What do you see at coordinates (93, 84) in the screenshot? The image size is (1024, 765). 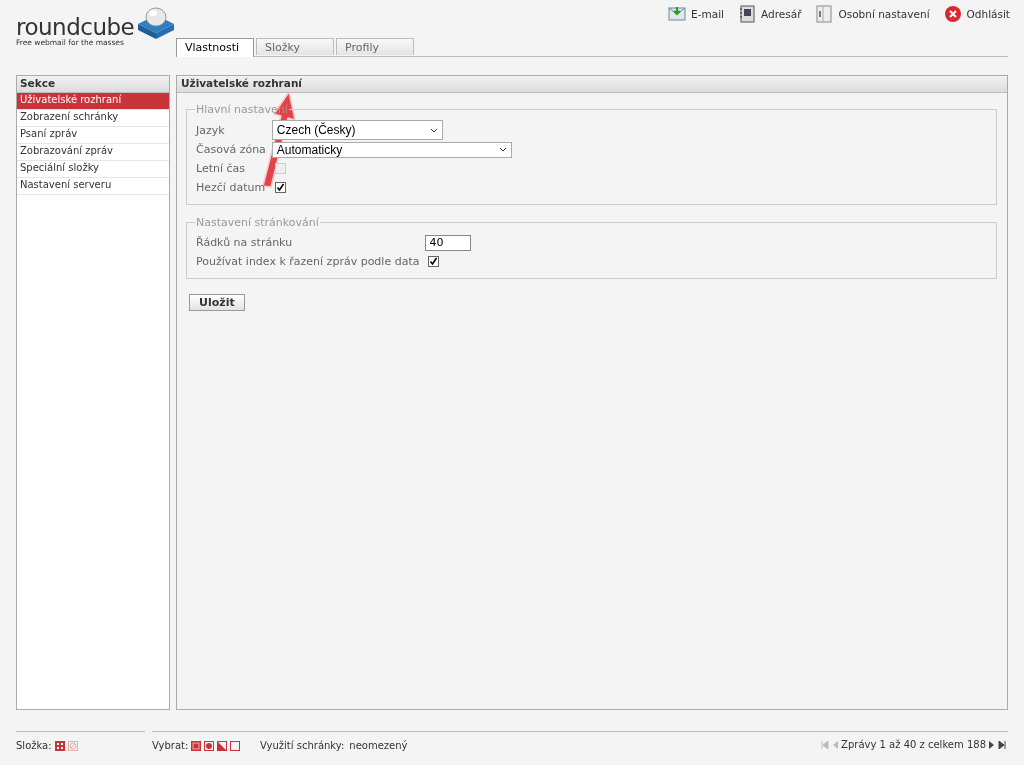 I see `sidebar-header: Sekce` at bounding box center [93, 84].